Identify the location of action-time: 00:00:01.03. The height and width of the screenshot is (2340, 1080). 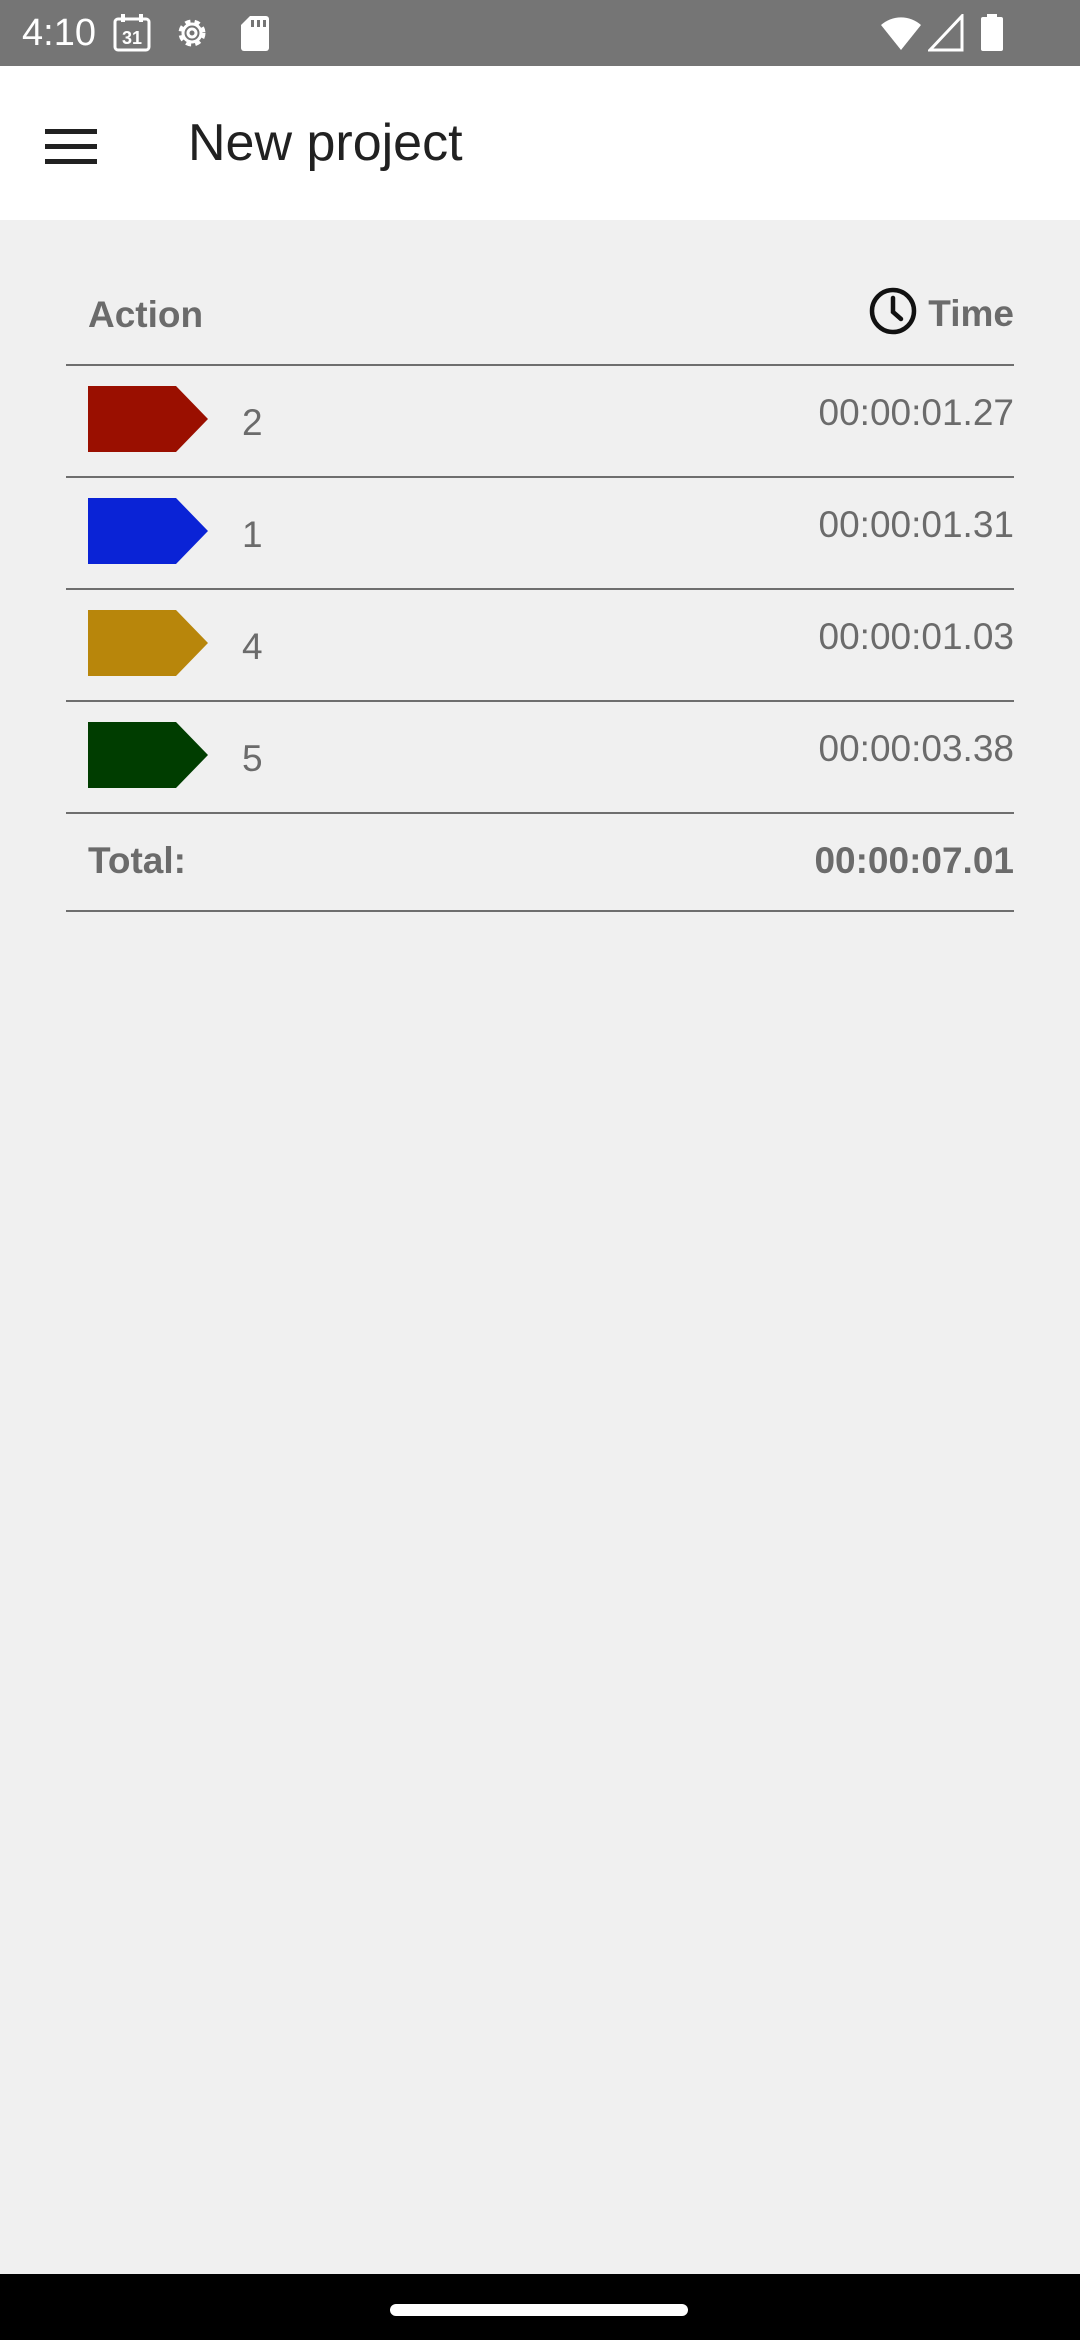
(916, 636).